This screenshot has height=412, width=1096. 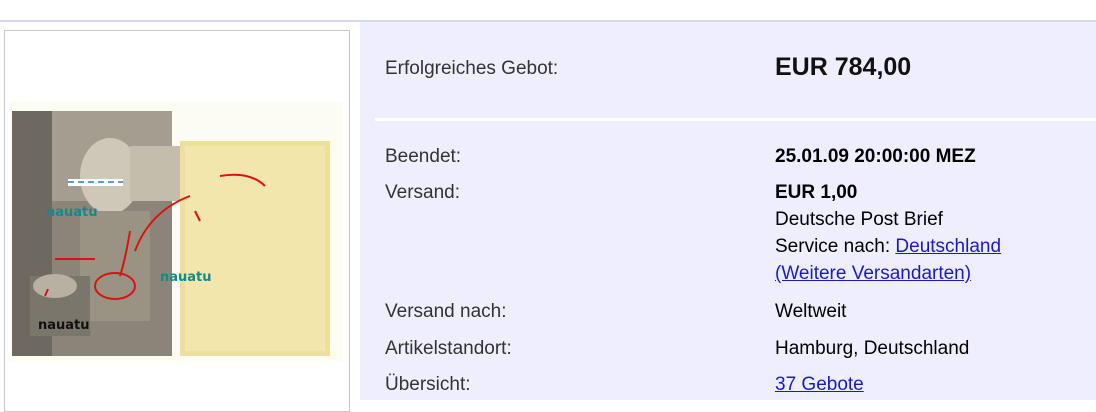 What do you see at coordinates (448, 348) in the screenshot?
I see `item-location-label: Artikelstandort:` at bounding box center [448, 348].